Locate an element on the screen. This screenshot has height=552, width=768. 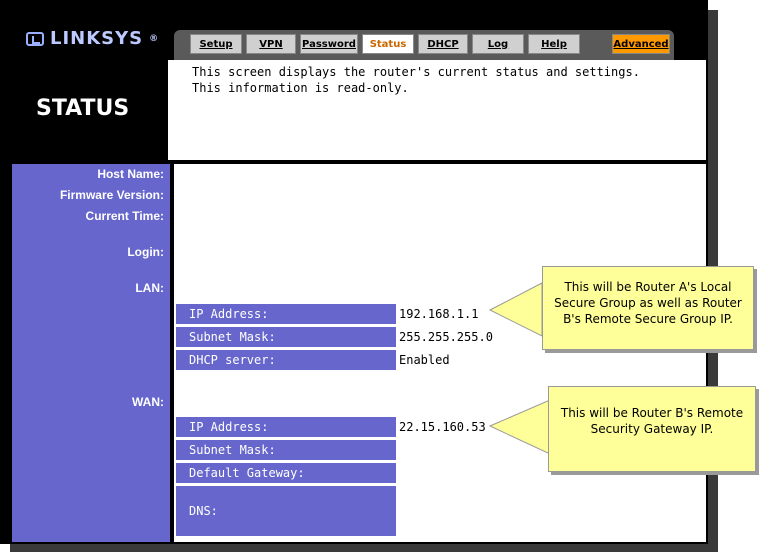
wan-callout-arrow is located at coordinates (519, 427).